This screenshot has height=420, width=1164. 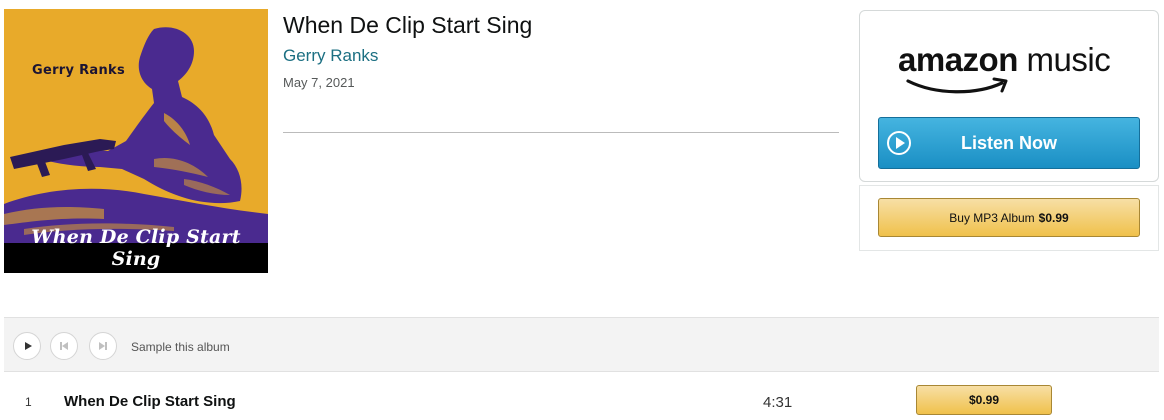 What do you see at coordinates (984, 400) in the screenshot?
I see `buy-track-button: $0.99` at bounding box center [984, 400].